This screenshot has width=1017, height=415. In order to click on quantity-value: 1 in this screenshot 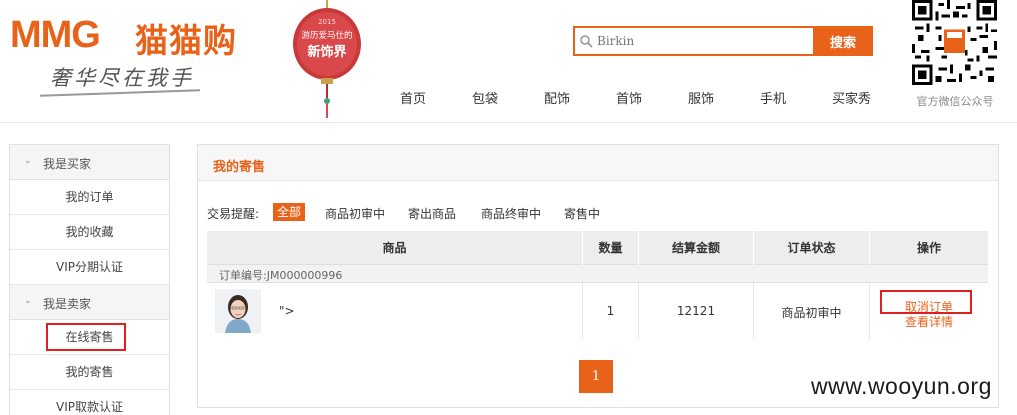, I will do `click(610, 311)`.